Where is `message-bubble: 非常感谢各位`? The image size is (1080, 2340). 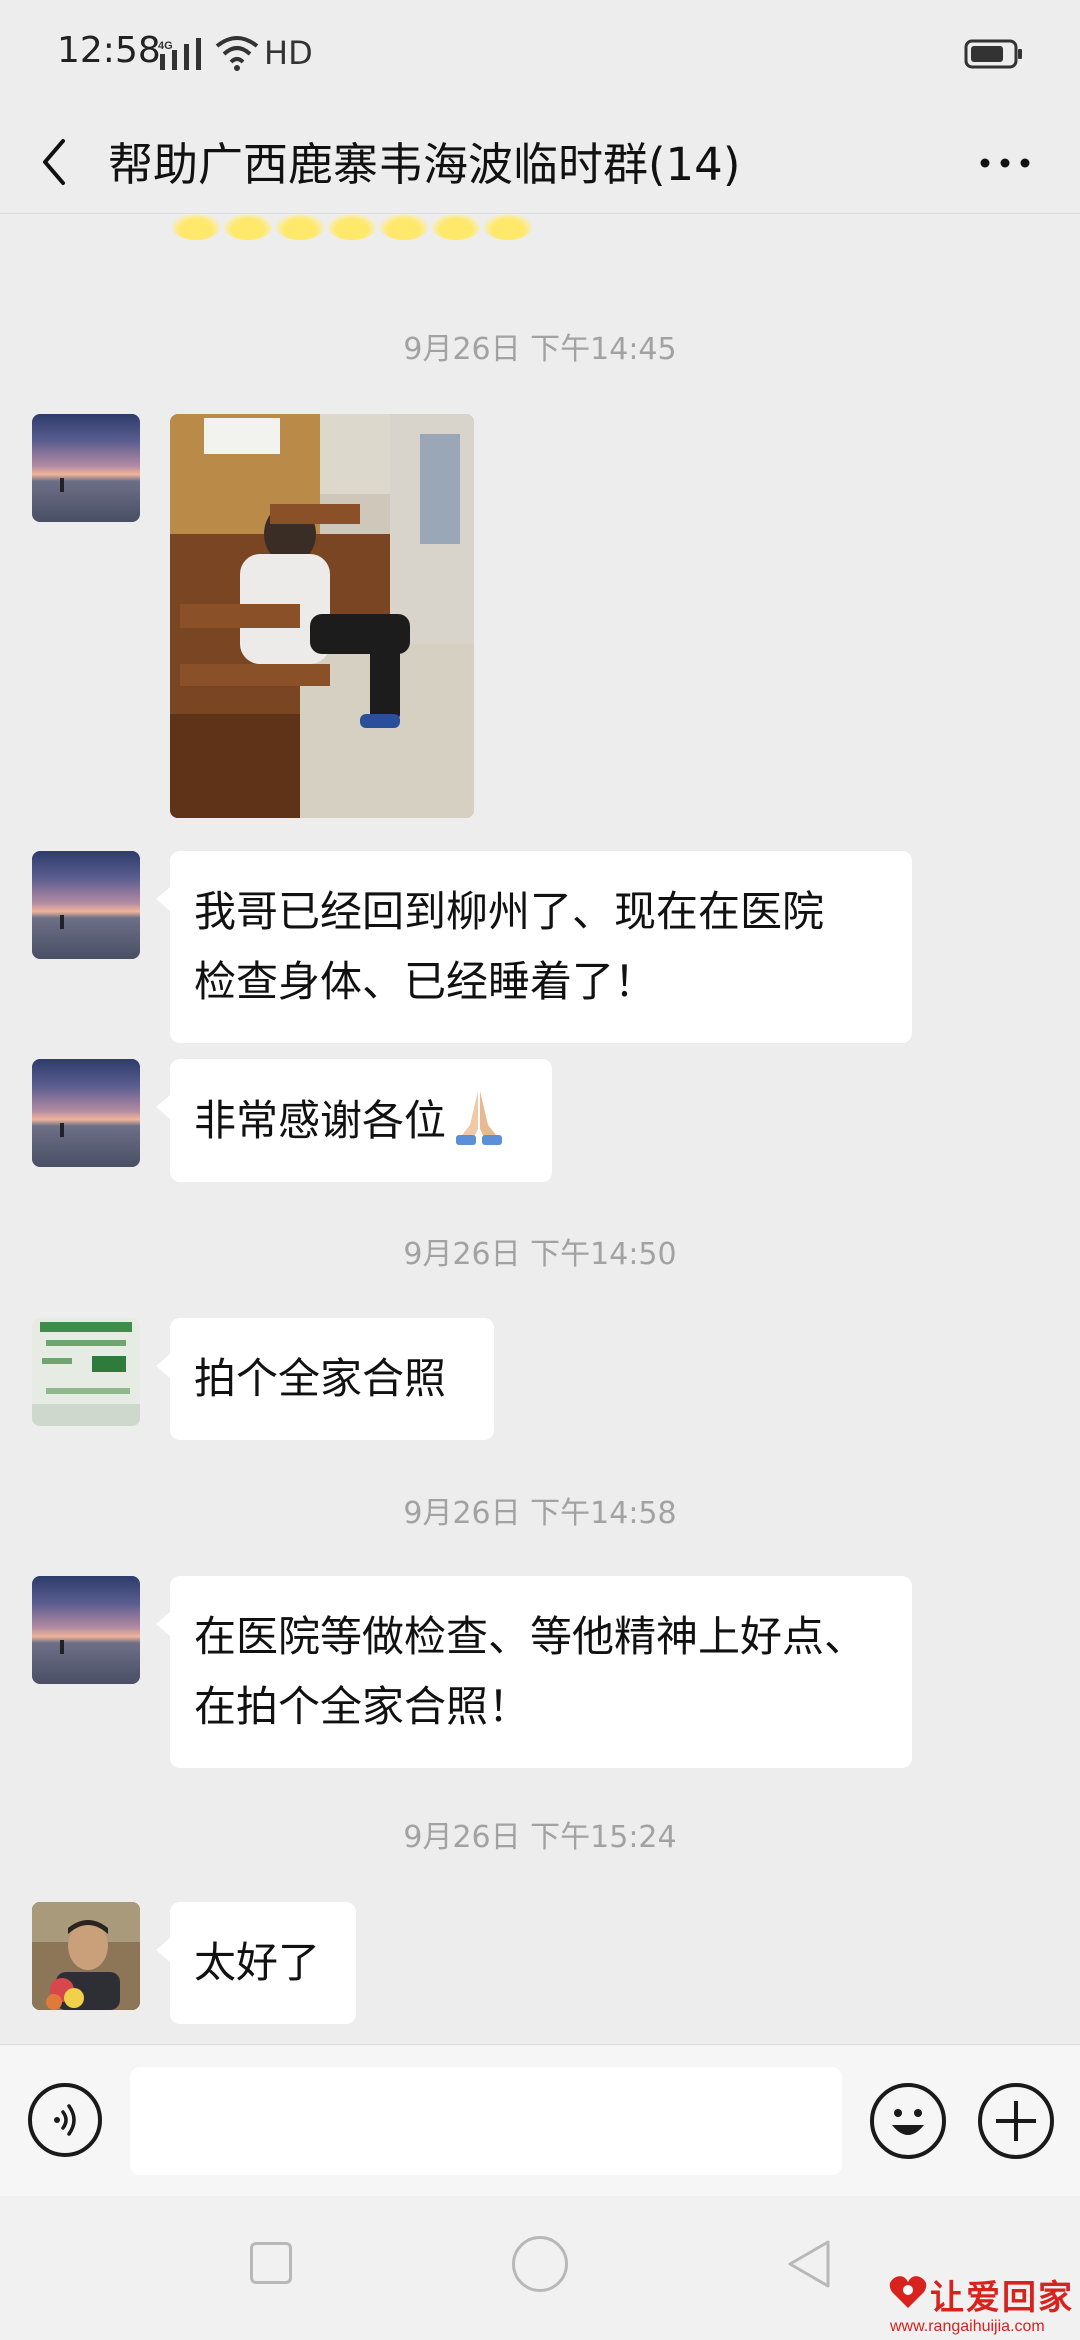
message-bubble: 非常感谢各位 is located at coordinates (354, 1120).